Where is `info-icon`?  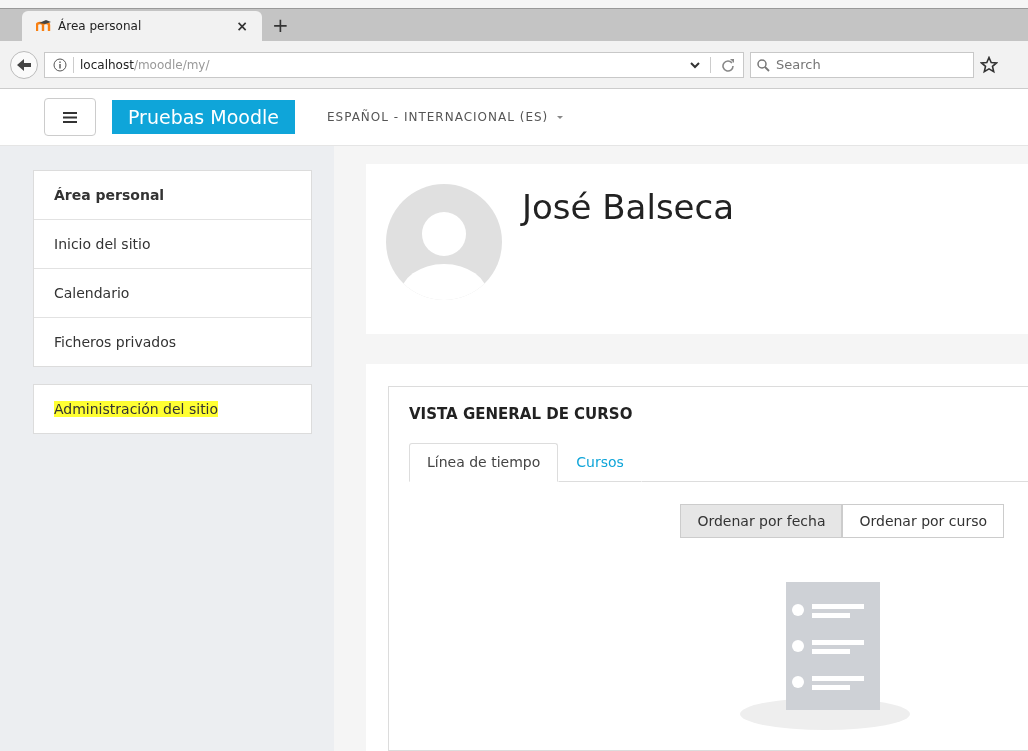 info-icon is located at coordinates (60, 64).